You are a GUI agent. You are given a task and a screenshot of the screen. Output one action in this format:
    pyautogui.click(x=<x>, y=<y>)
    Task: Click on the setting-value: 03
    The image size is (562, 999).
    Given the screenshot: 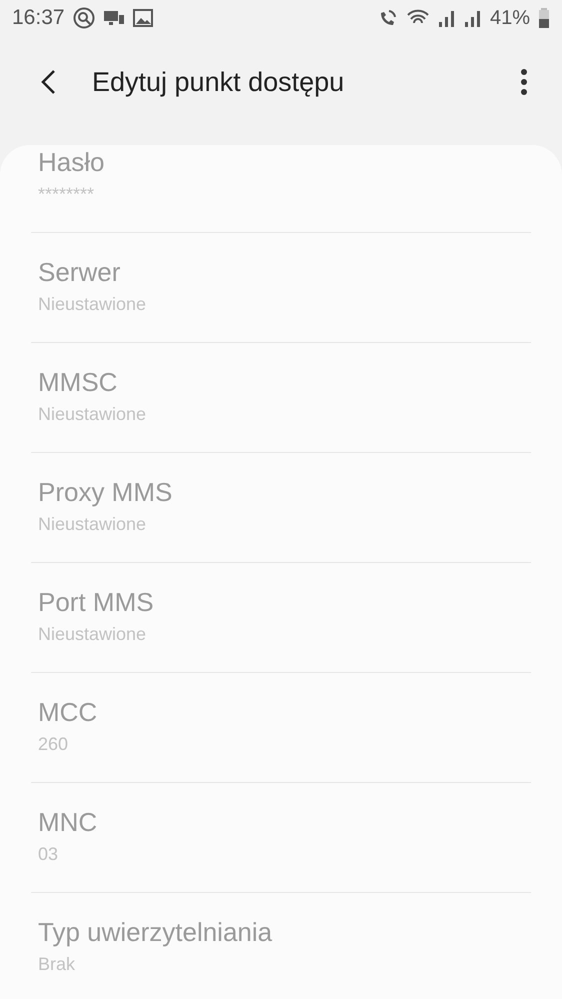 What is the action you would take?
    pyautogui.click(x=49, y=854)
    